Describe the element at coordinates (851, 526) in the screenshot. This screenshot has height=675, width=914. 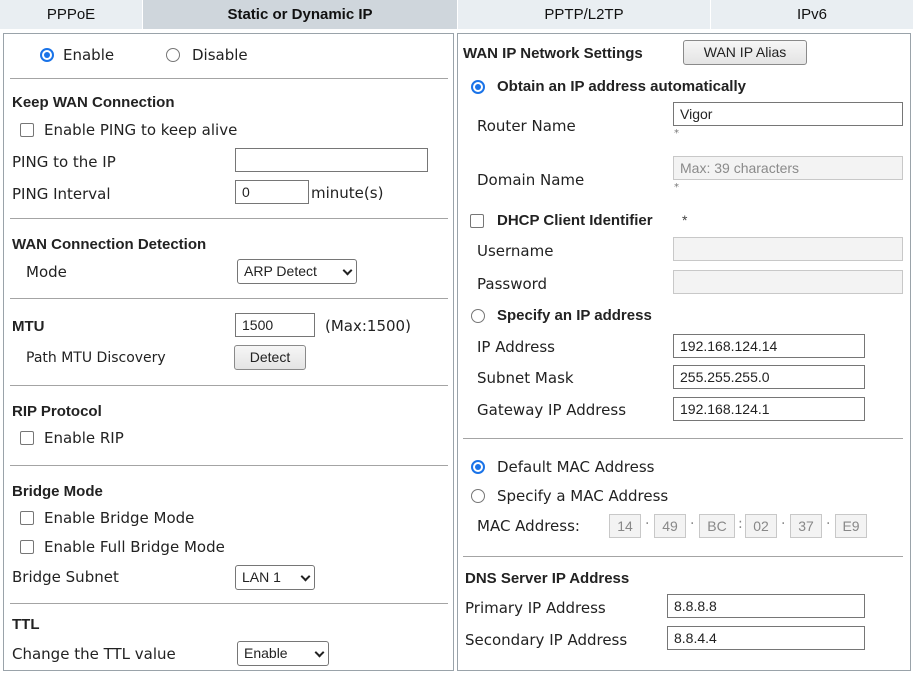
I see `mac-octet-input: E9` at that location.